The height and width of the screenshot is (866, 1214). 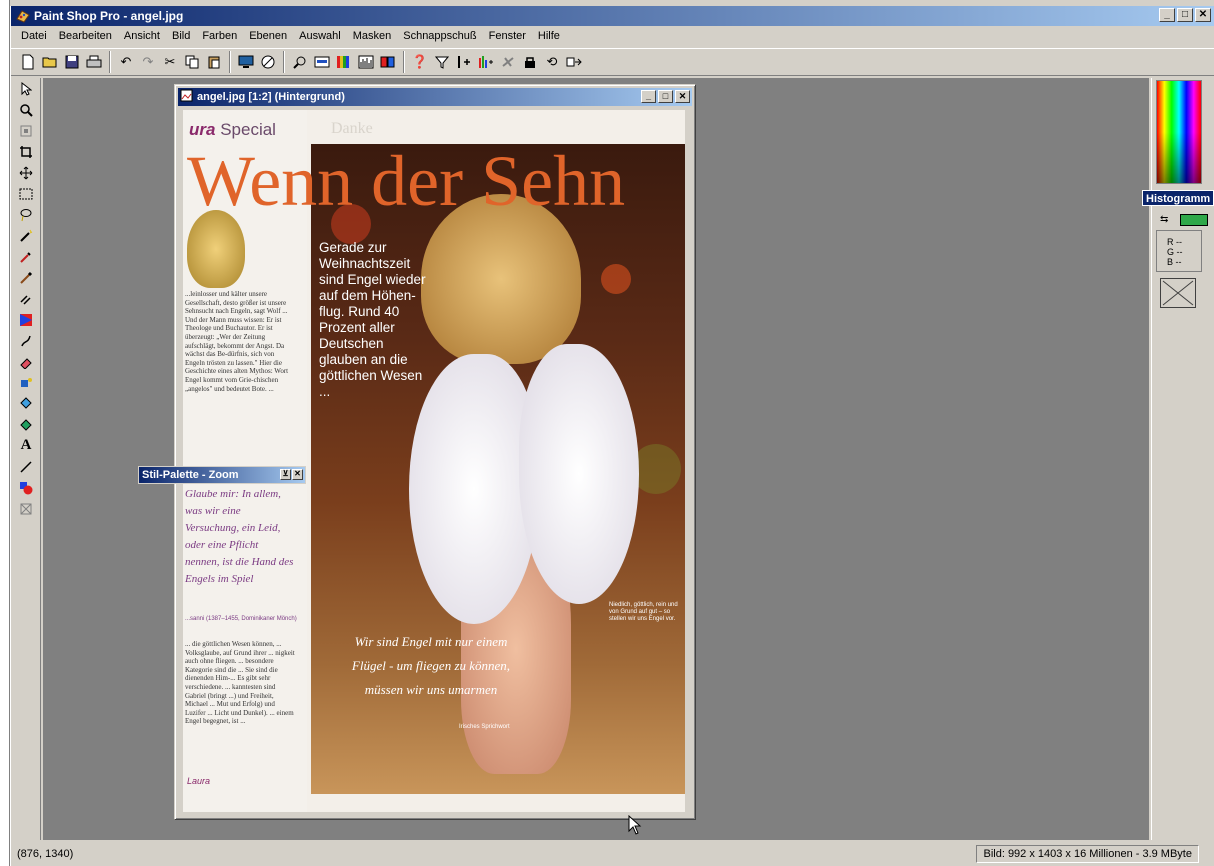 What do you see at coordinates (366, 62) in the screenshot?
I see `histogram-icon` at bounding box center [366, 62].